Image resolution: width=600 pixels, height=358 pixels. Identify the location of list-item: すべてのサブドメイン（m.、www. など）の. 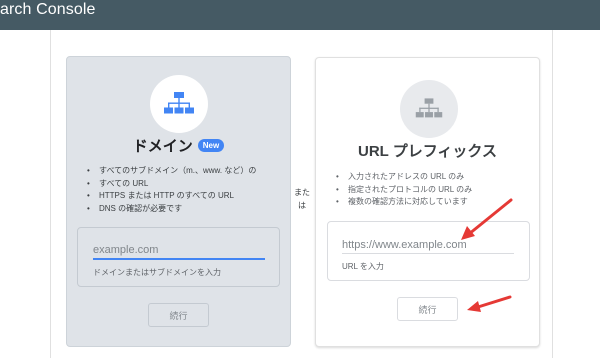
(187, 171).